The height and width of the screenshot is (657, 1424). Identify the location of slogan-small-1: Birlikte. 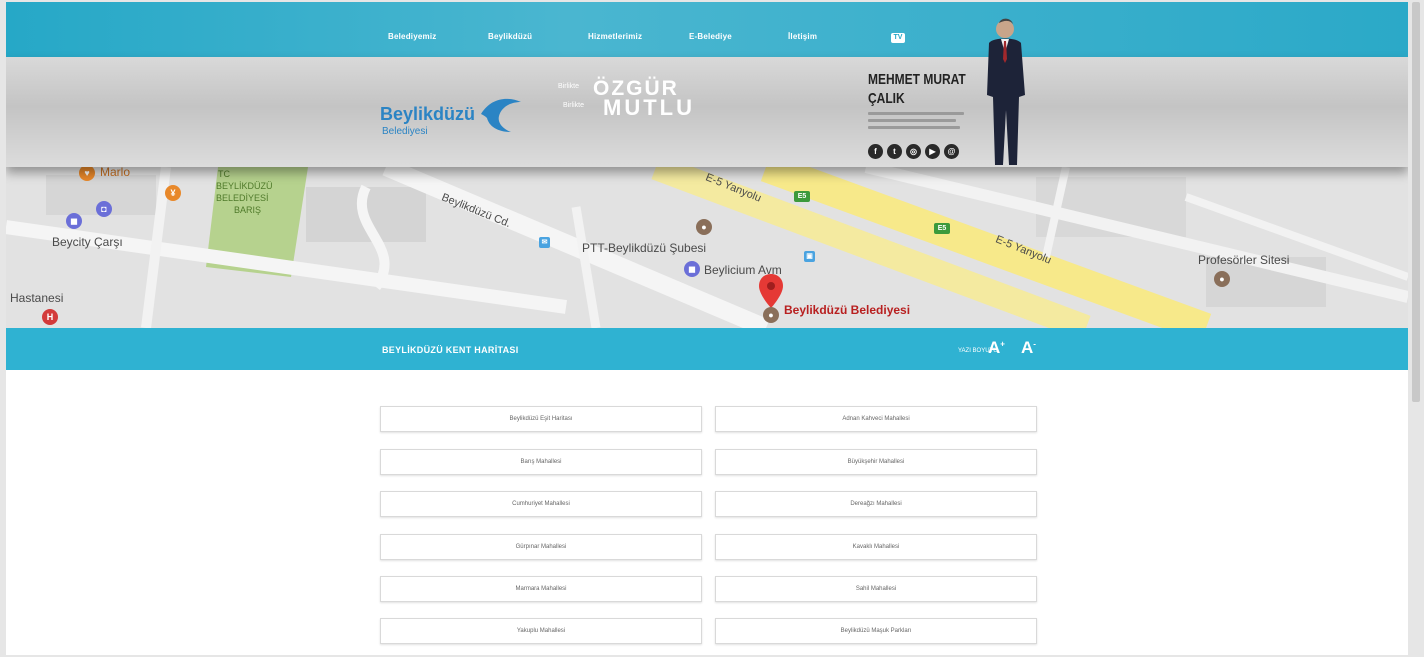
(569, 86).